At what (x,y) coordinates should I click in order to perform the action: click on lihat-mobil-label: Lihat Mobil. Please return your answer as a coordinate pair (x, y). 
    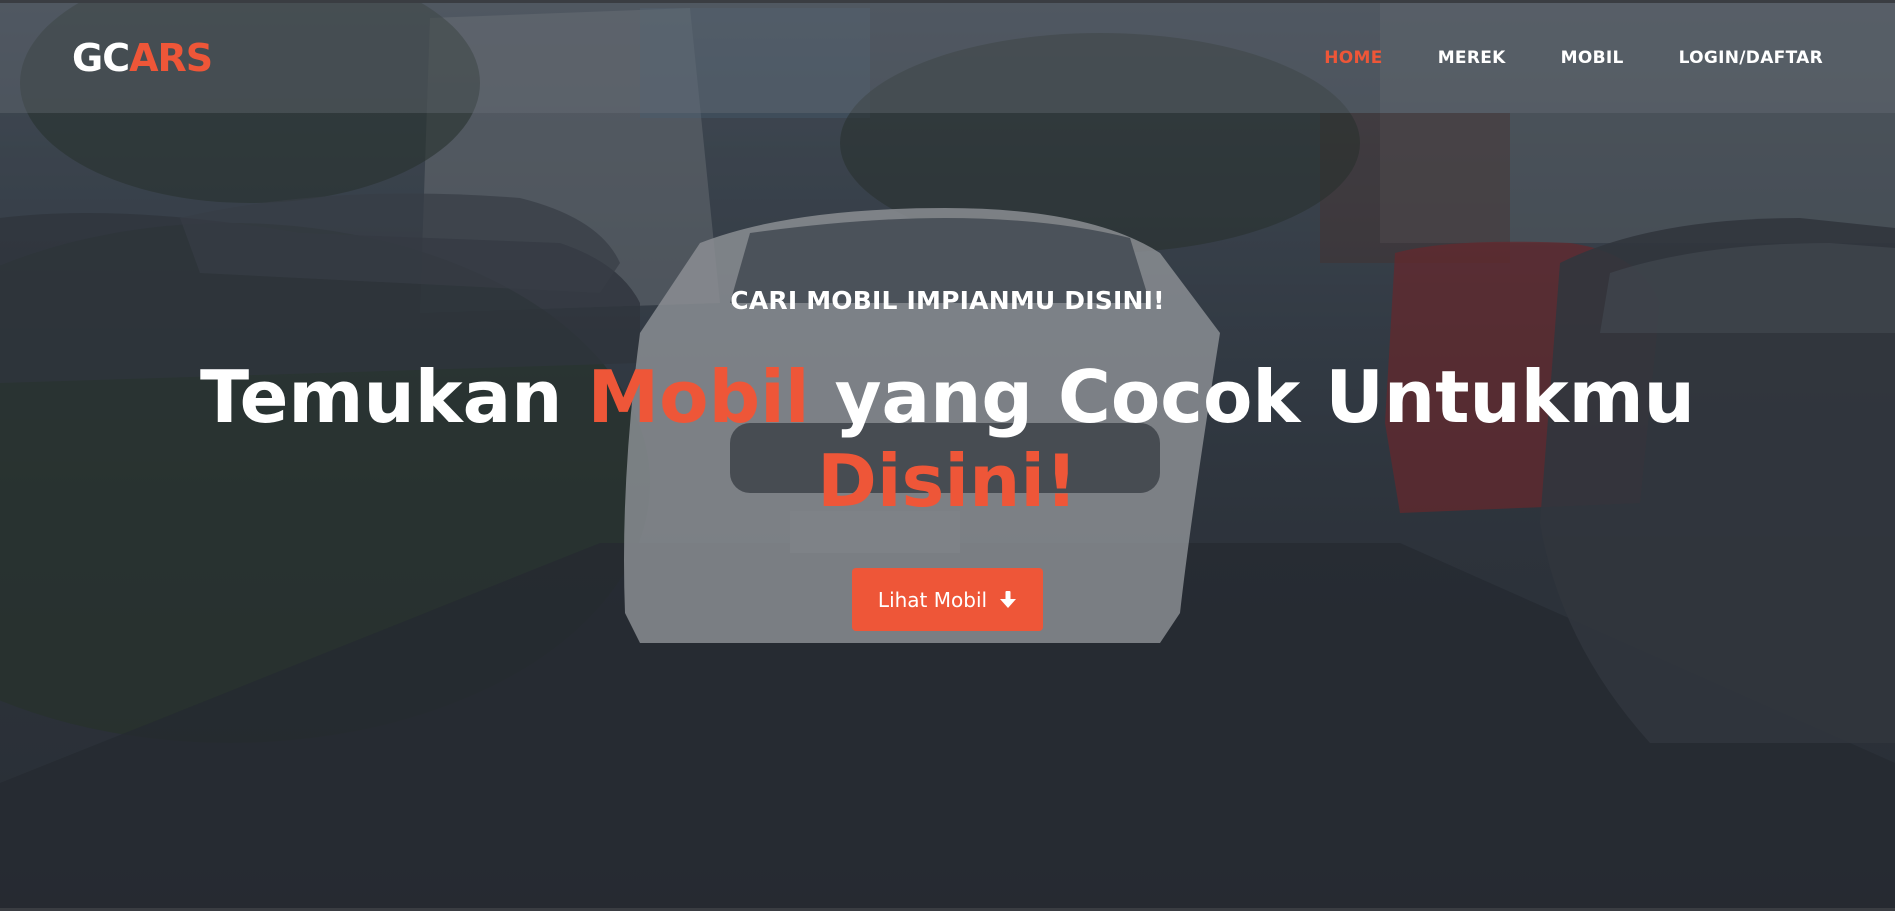
    Looking at the image, I should click on (932, 599).